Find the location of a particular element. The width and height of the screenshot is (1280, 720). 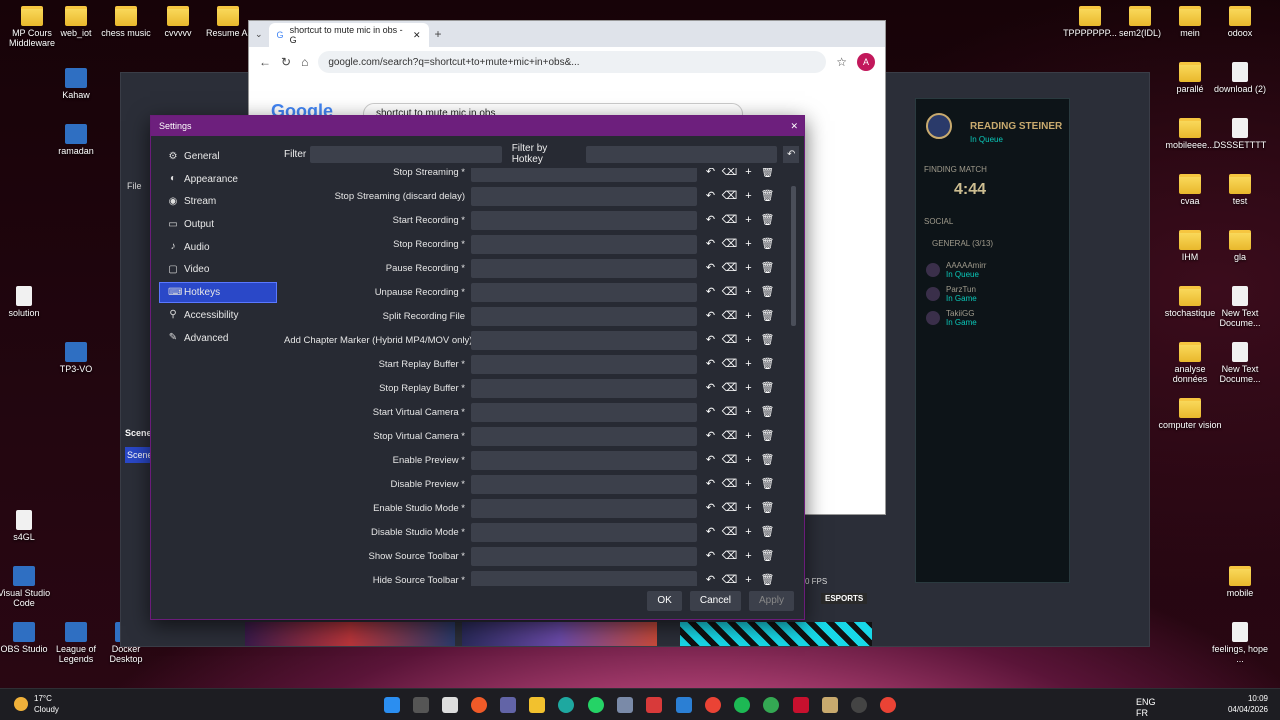

tab-list-icon: ⌄ is located at coordinates (259, 34).